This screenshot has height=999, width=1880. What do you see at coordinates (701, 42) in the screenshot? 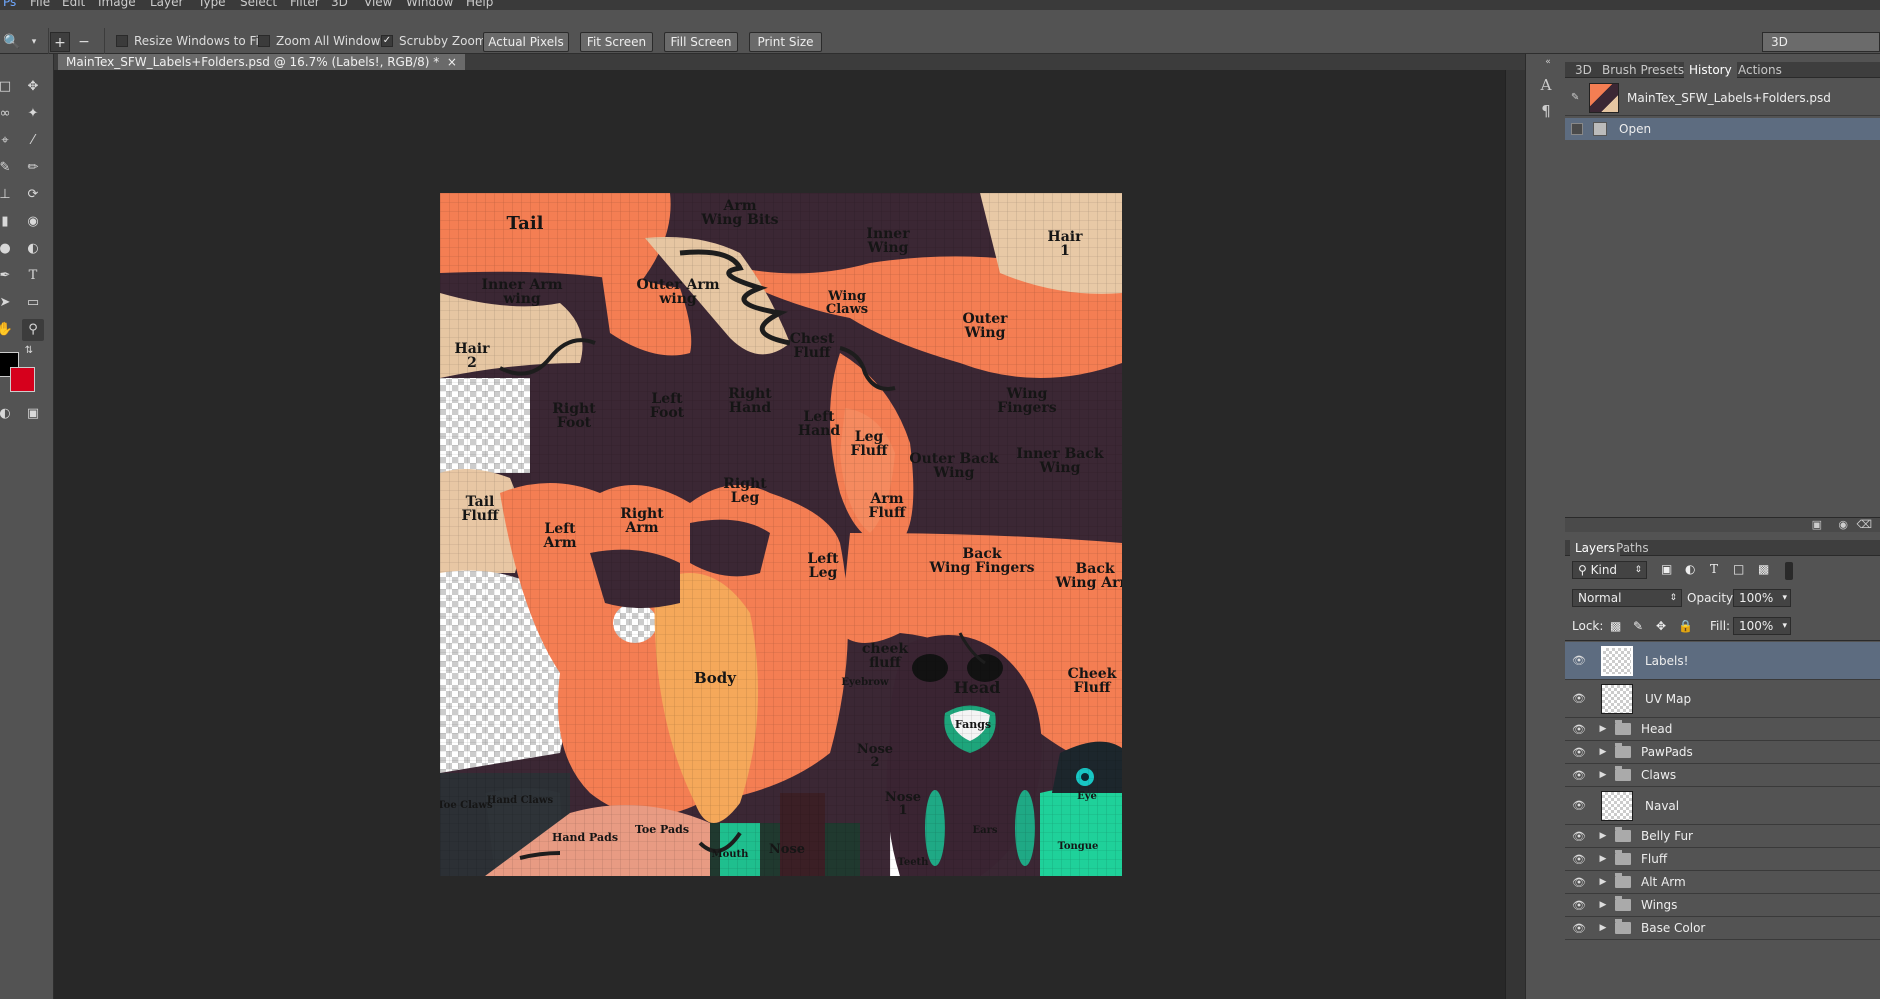
I see `fill-screen-button: Fill Screen` at bounding box center [701, 42].